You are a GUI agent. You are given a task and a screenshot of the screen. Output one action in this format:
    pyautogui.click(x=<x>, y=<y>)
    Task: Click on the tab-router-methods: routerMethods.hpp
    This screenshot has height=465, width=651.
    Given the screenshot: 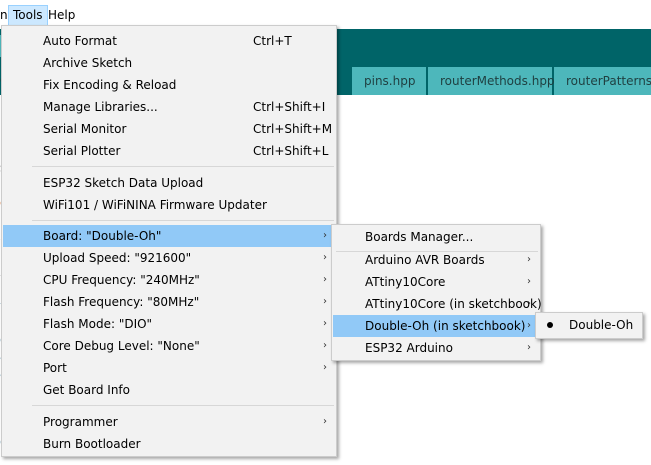 What is the action you would take?
    pyautogui.click(x=491, y=81)
    